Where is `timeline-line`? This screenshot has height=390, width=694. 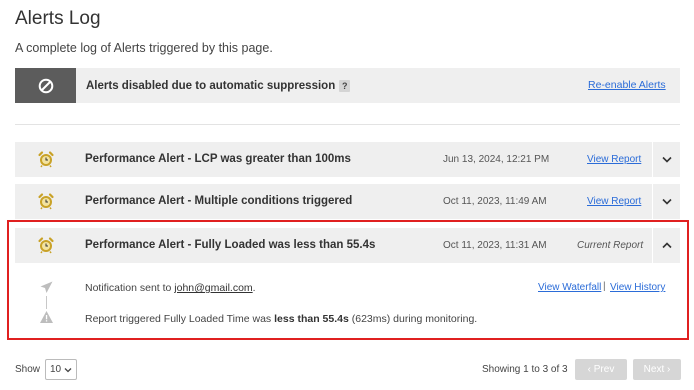 timeline-line is located at coordinates (46, 302).